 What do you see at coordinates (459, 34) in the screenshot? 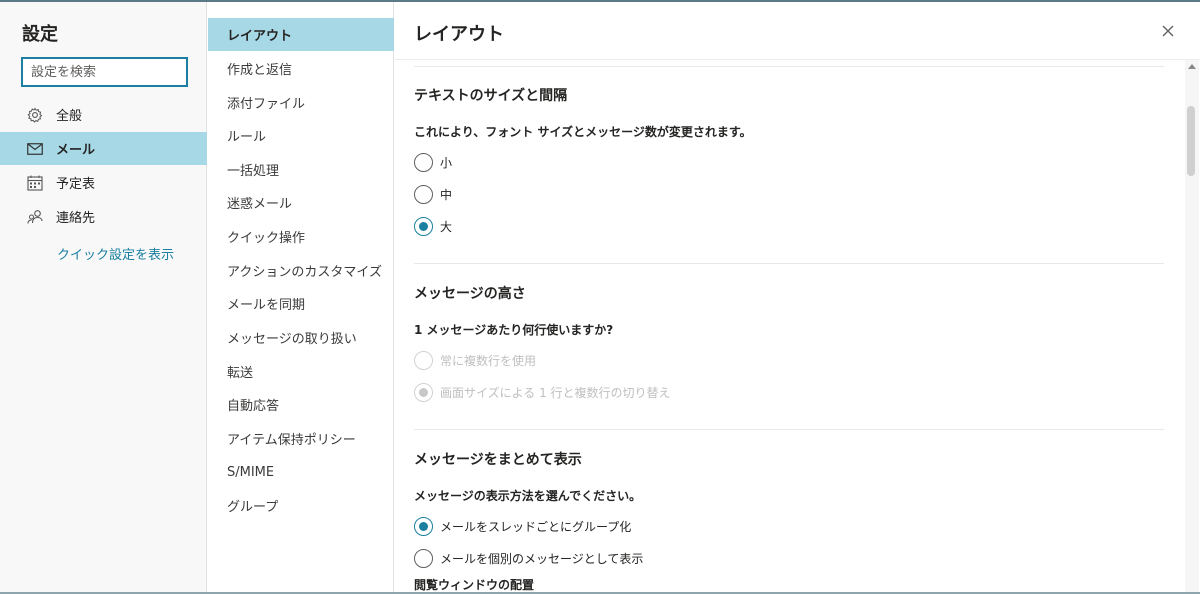
I see `page-title: レイアウト` at bounding box center [459, 34].